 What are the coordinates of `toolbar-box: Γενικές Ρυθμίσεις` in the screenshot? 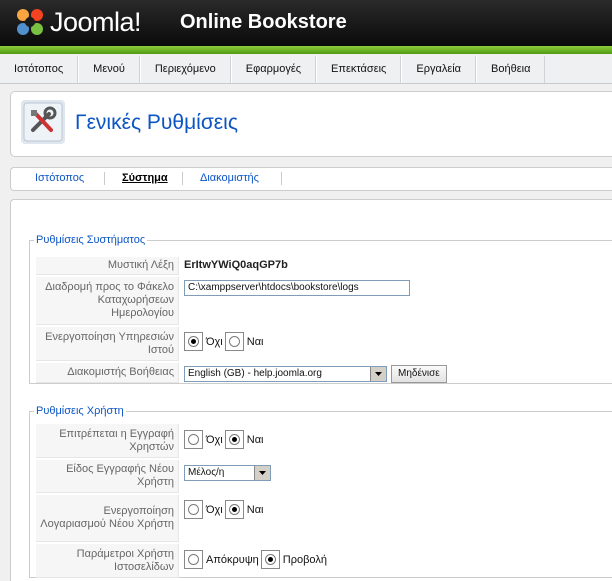 It's located at (311, 124).